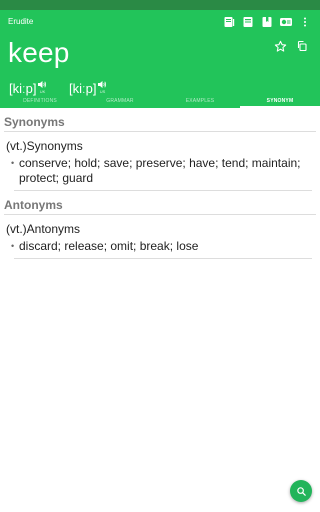 The image size is (320, 512). I want to click on pronunciation-uk-ipa: [kiːp], so click(23, 88).